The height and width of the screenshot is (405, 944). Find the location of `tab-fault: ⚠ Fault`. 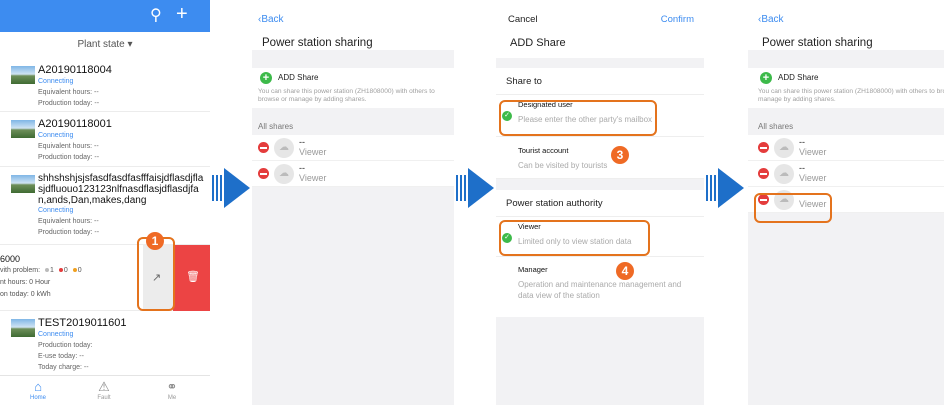

tab-fault: ⚠ Fault is located at coordinates (104, 390).